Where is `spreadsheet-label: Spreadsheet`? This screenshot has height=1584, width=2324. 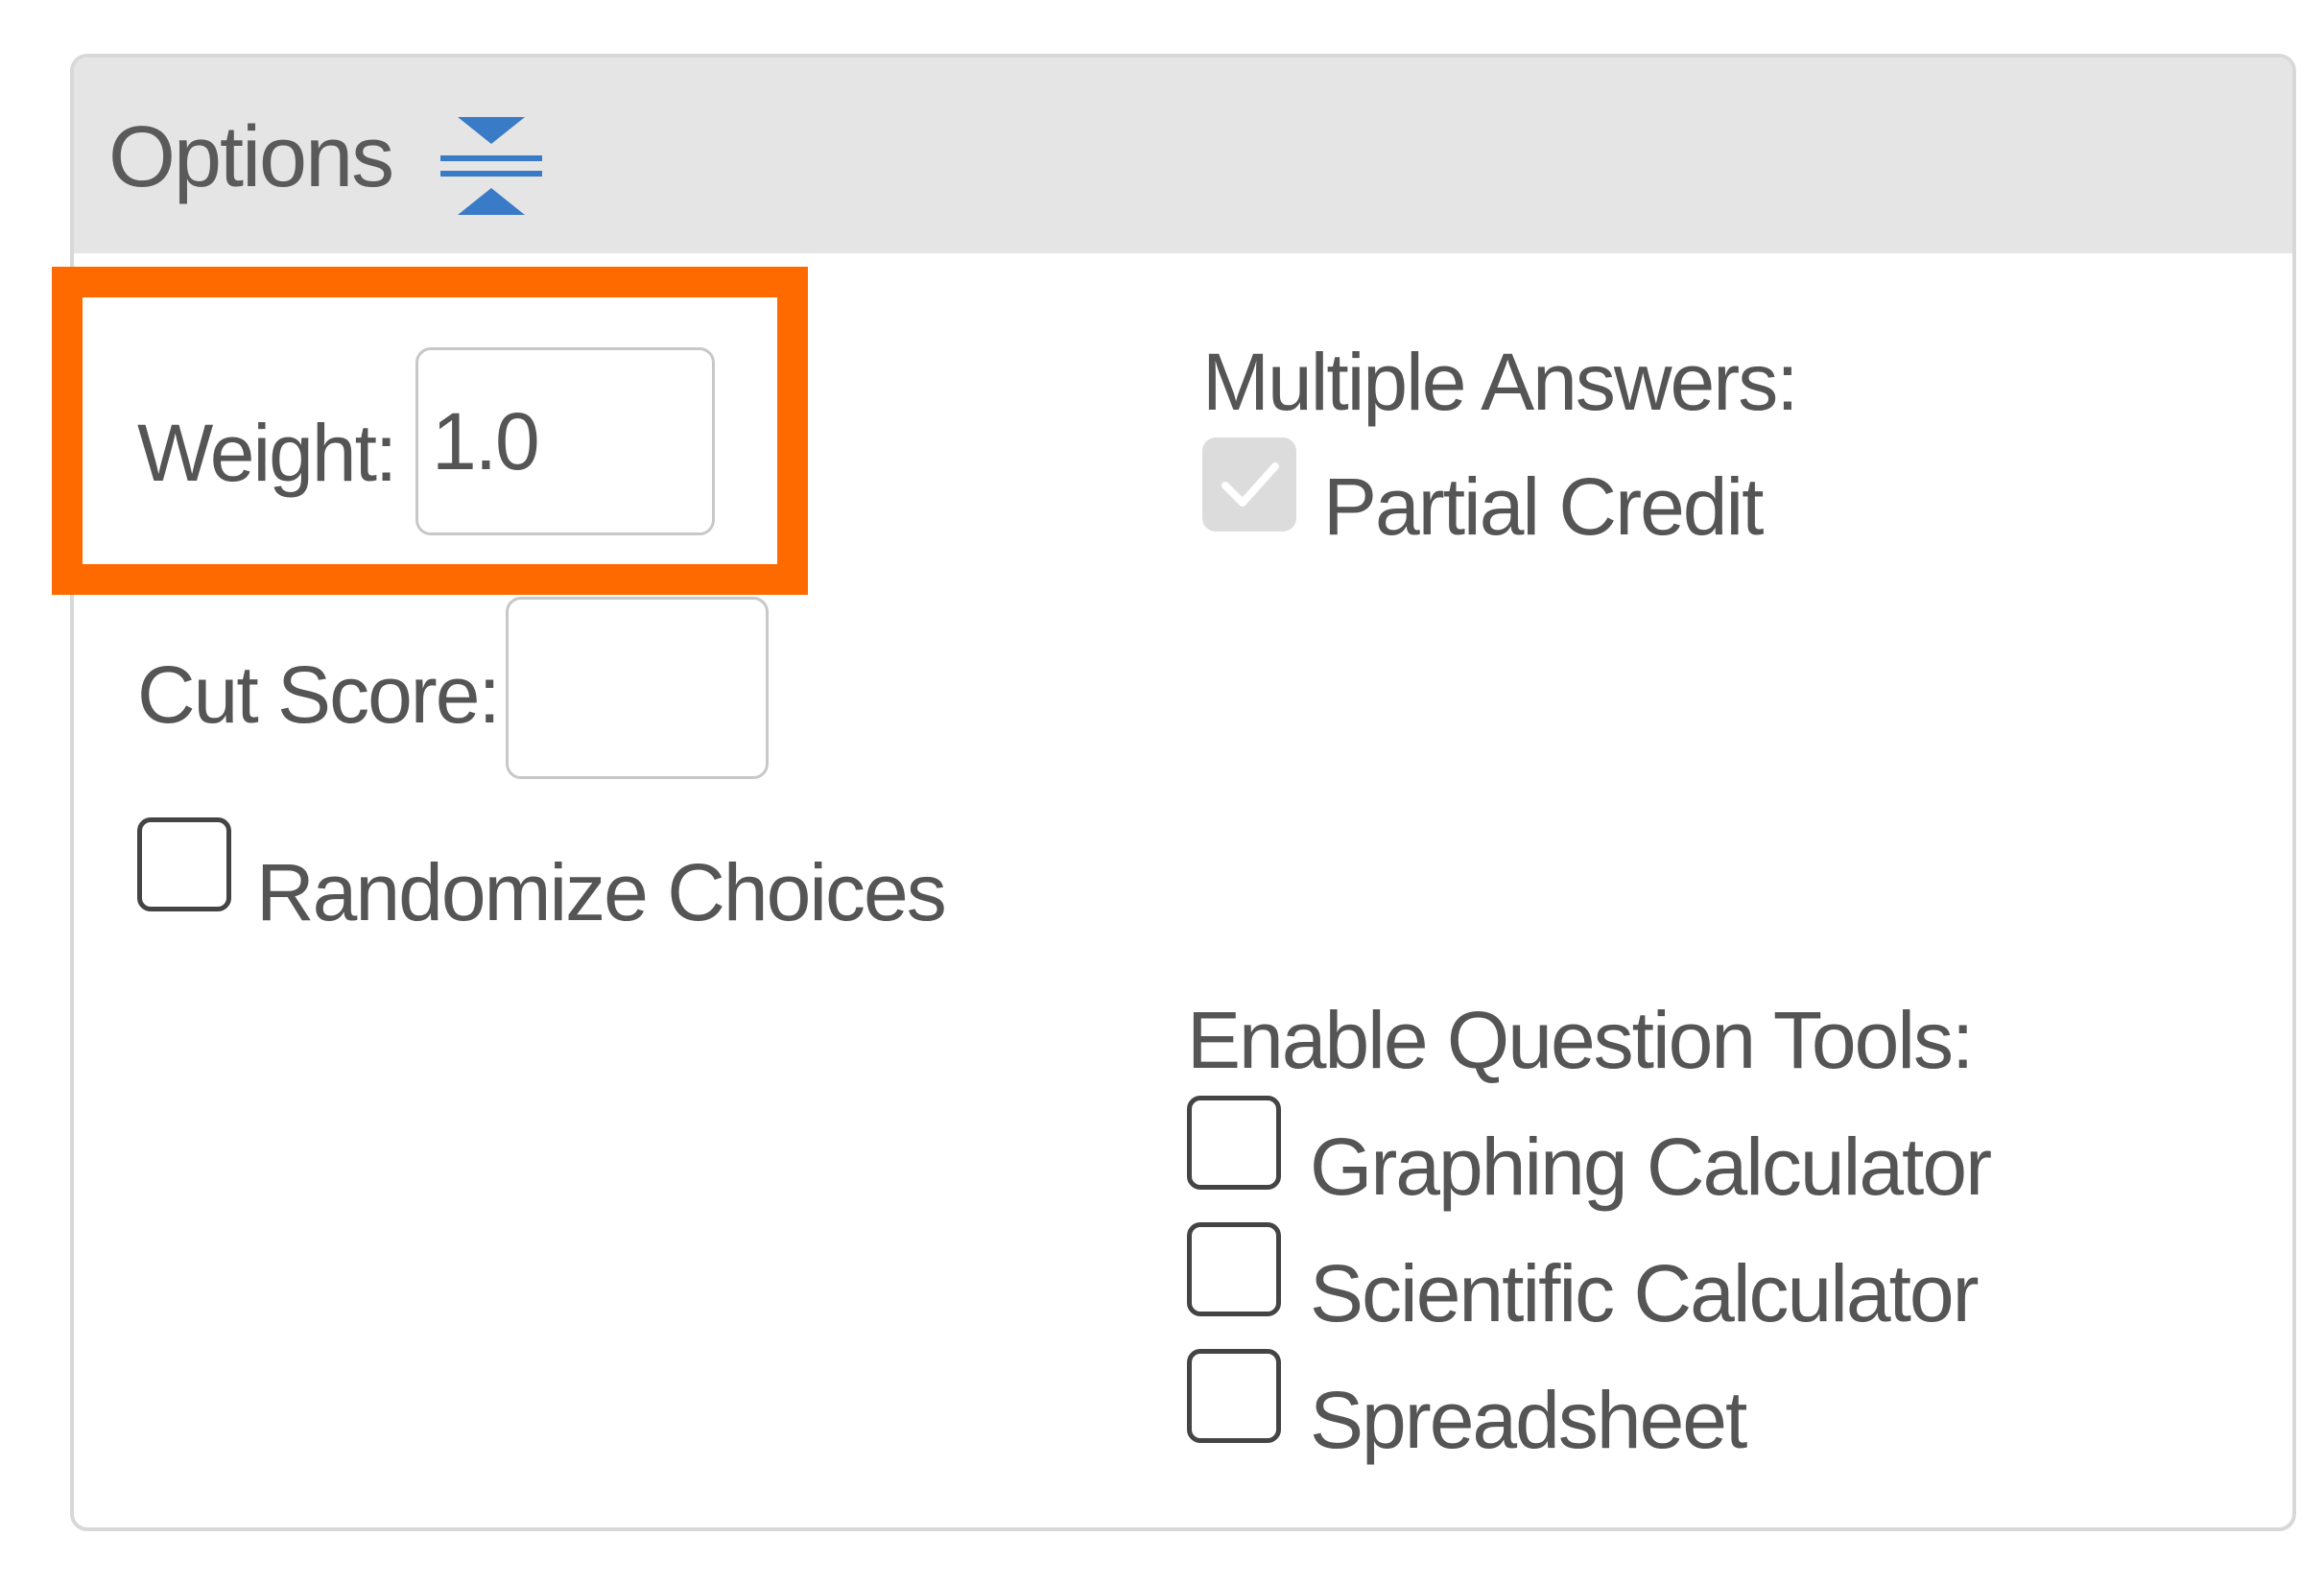
spreadsheet-label: Spreadsheet is located at coordinates (1528, 1420).